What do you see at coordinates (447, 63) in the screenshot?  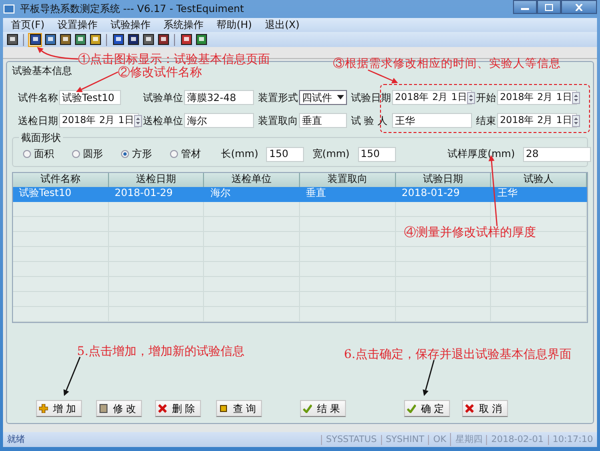 I see `annotation-text: ③根据需求修改相应的时间、实验人等信息` at bounding box center [447, 63].